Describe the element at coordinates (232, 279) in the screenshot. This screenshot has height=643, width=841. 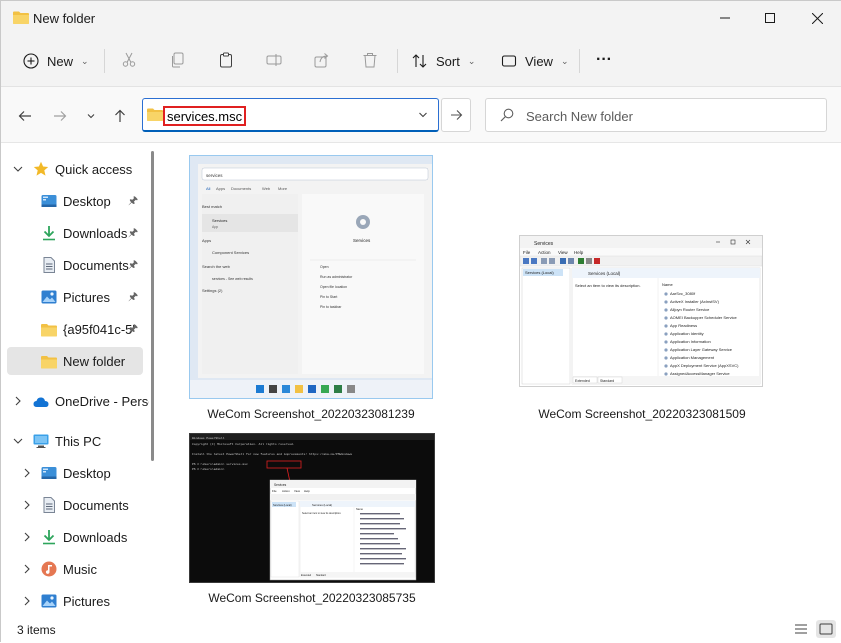
I see `web-item: services - See web results` at that location.